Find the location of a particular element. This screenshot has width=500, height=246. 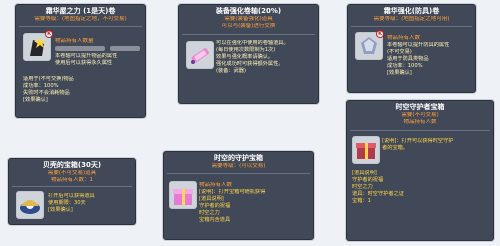

item-desc-line: 本卷轴可以提升物品的属性 is located at coordinates (86, 56).